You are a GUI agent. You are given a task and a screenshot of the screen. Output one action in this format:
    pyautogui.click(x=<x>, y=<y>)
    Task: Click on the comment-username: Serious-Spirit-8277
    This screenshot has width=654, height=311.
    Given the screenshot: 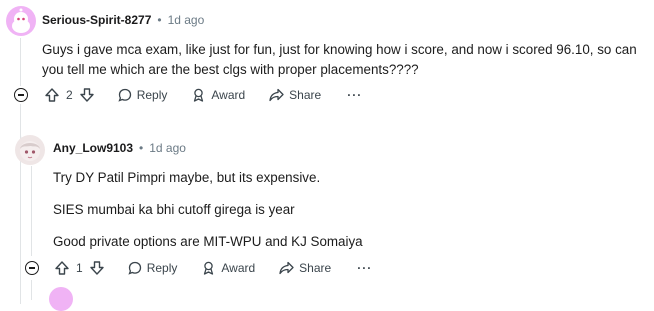 What is the action you would take?
    pyautogui.click(x=96, y=20)
    